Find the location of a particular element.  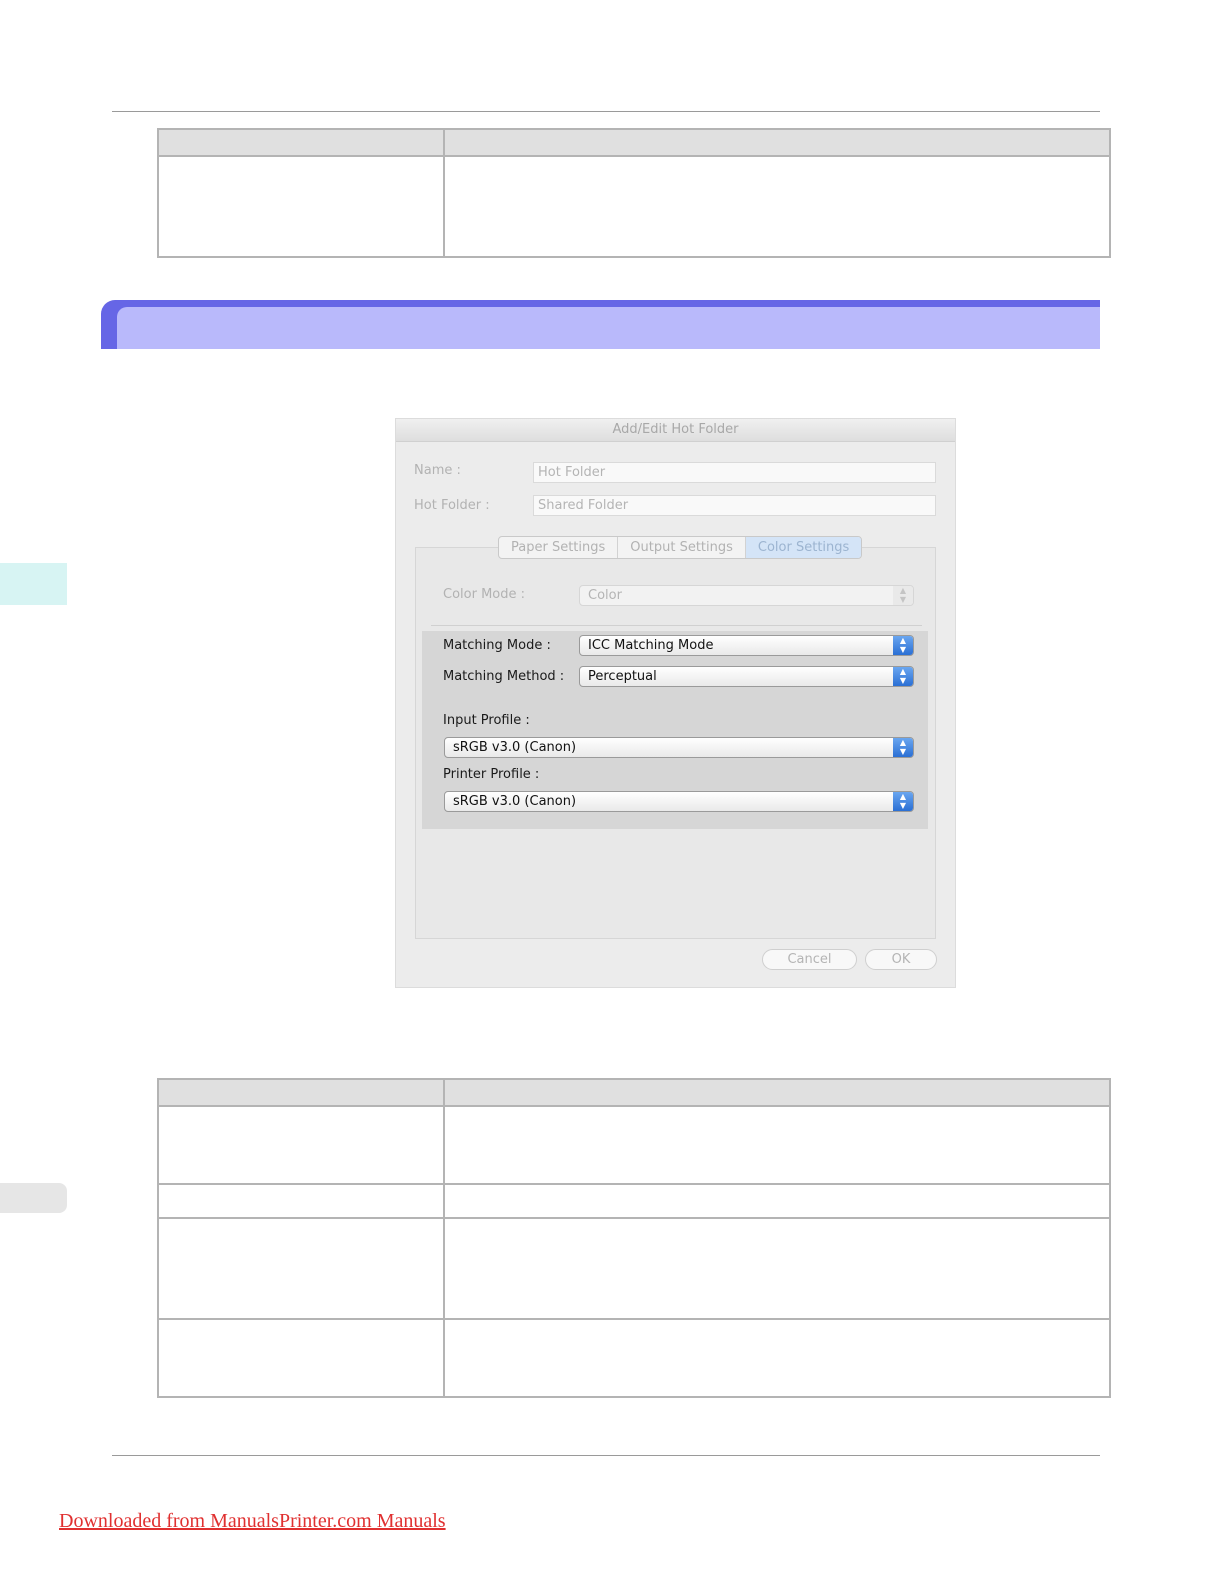

section-heading-band is located at coordinates (600, 324).